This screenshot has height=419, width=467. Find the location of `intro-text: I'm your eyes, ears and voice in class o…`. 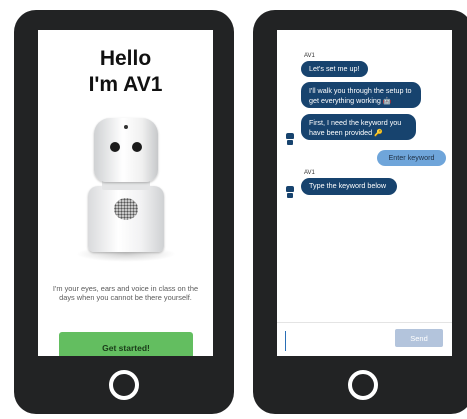

intro-text: I'm your eyes, ears and voice in class o… is located at coordinates (125, 293).